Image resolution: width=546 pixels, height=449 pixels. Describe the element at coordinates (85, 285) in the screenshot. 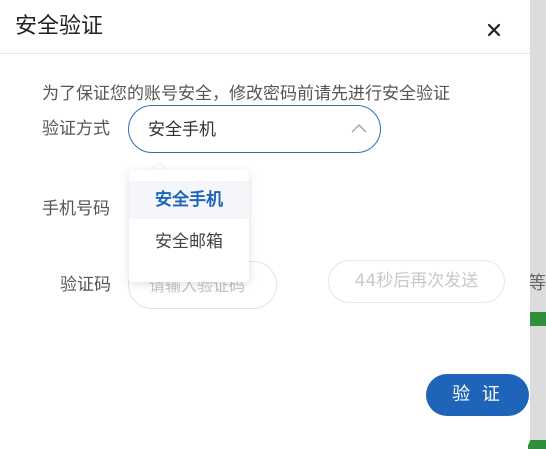

I see `code-label: 验证码` at that location.